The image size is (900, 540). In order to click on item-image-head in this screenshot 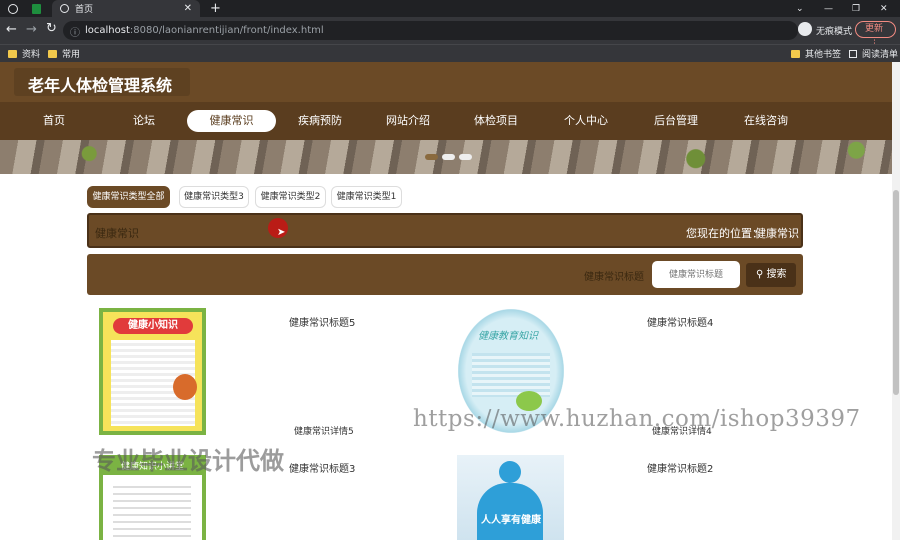, I will do `click(510, 472)`.